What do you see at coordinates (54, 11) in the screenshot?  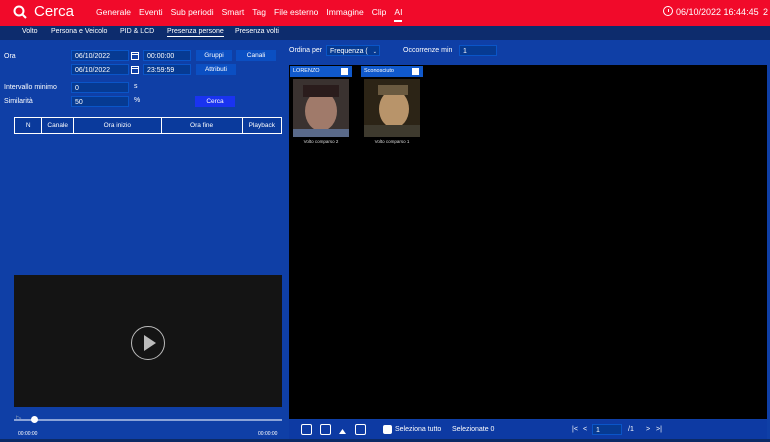 I see `app-title: Cerca` at bounding box center [54, 11].